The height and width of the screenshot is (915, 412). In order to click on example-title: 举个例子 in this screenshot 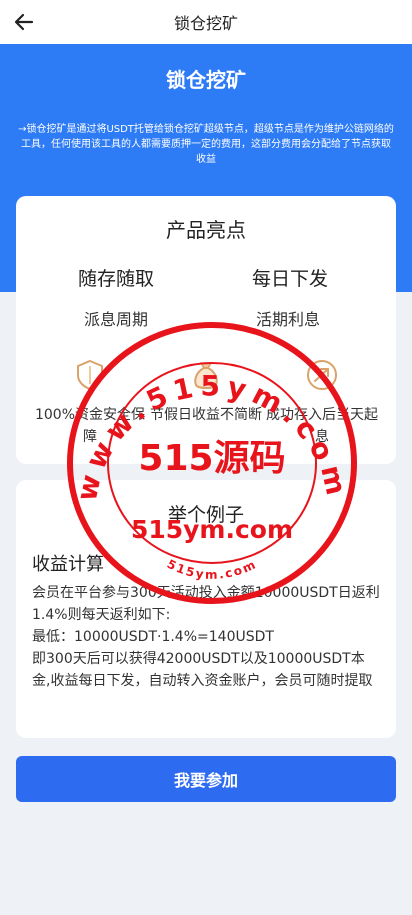, I will do `click(205, 515)`.